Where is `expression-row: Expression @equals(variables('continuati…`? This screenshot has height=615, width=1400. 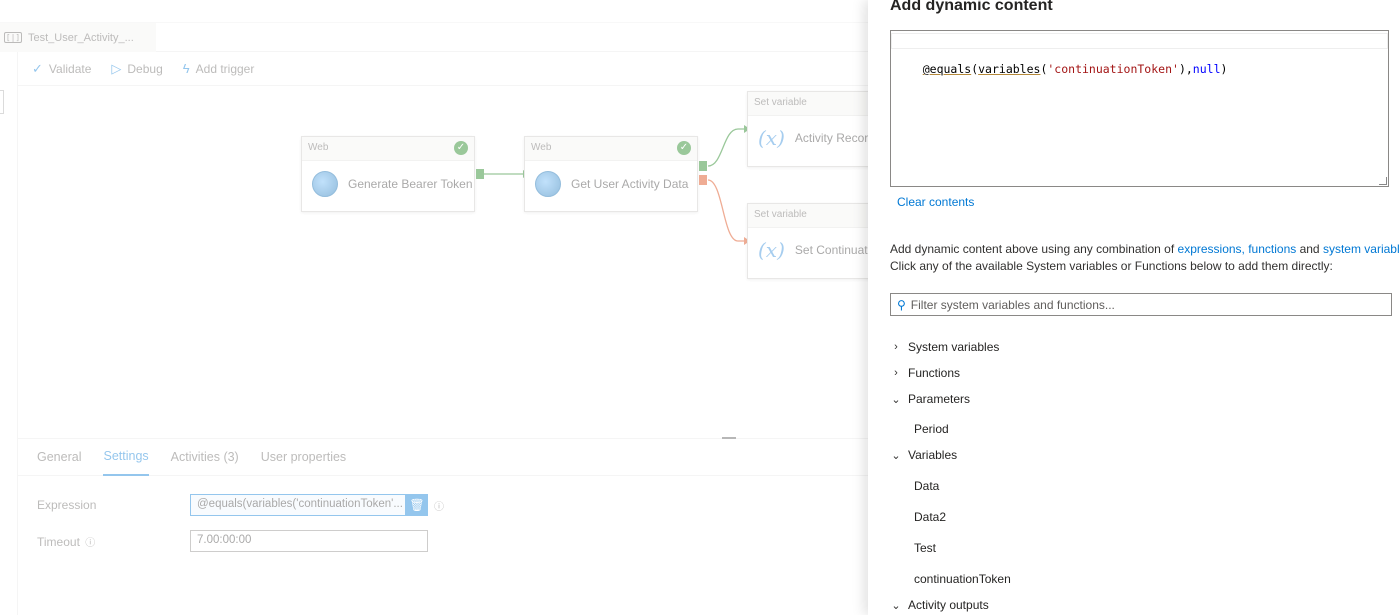 expression-row: Expression @equals(variables('continuati… is located at coordinates (240, 505).